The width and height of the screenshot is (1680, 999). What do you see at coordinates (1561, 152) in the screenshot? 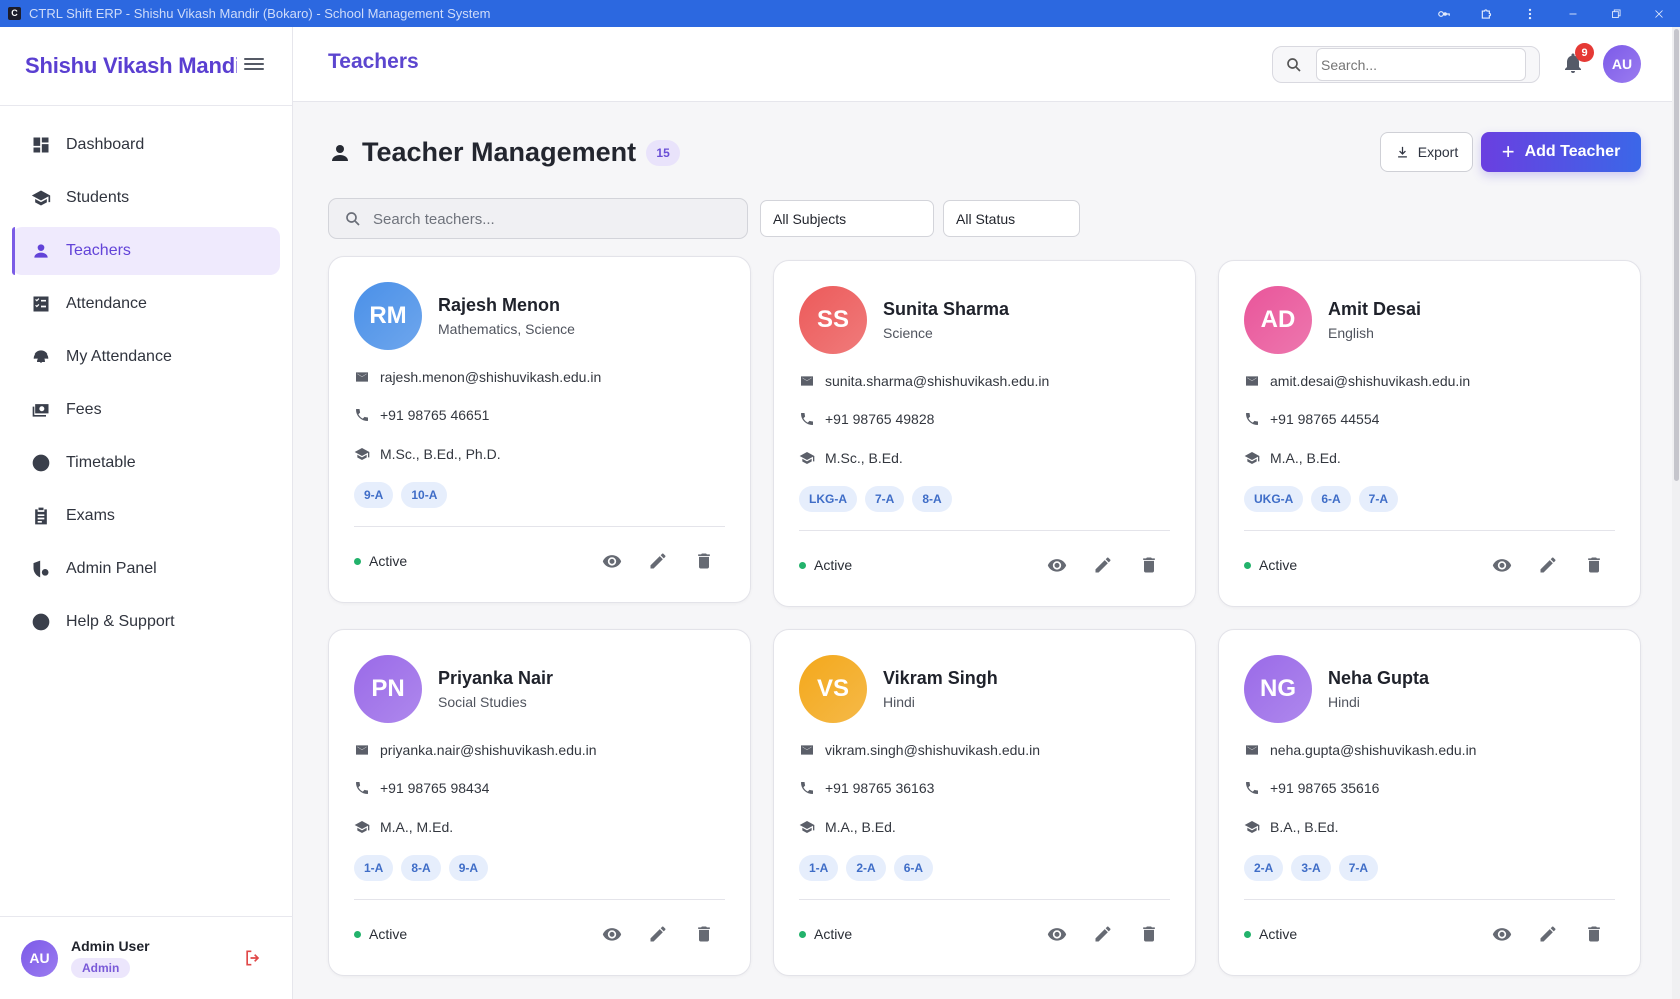
I see `add-teacher-button: + Add Teacher` at bounding box center [1561, 152].